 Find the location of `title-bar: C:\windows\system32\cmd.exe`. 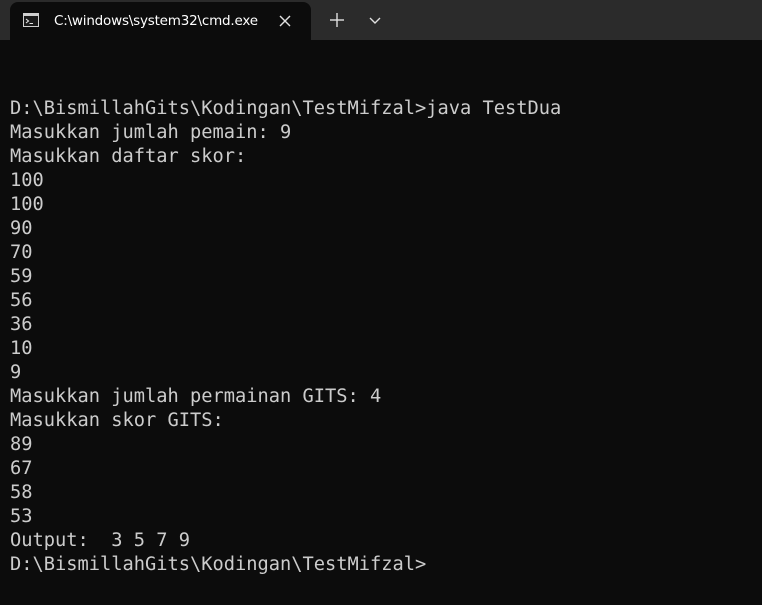

title-bar: C:\windows\system32\cmd.exe is located at coordinates (381, 20).